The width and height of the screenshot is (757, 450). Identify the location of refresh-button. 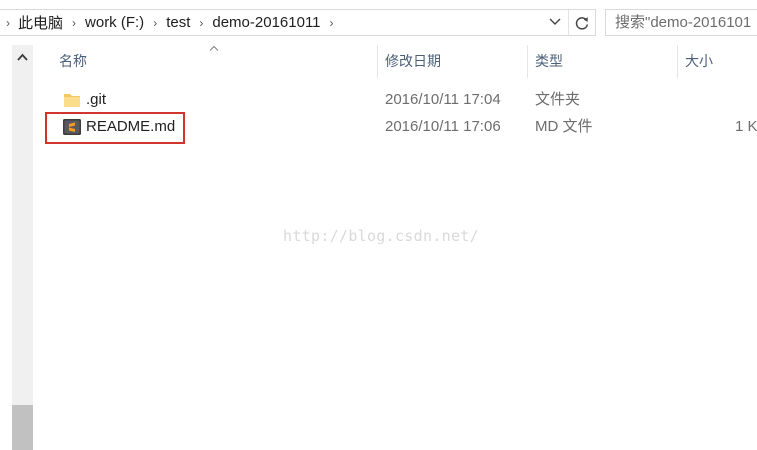
(581, 22).